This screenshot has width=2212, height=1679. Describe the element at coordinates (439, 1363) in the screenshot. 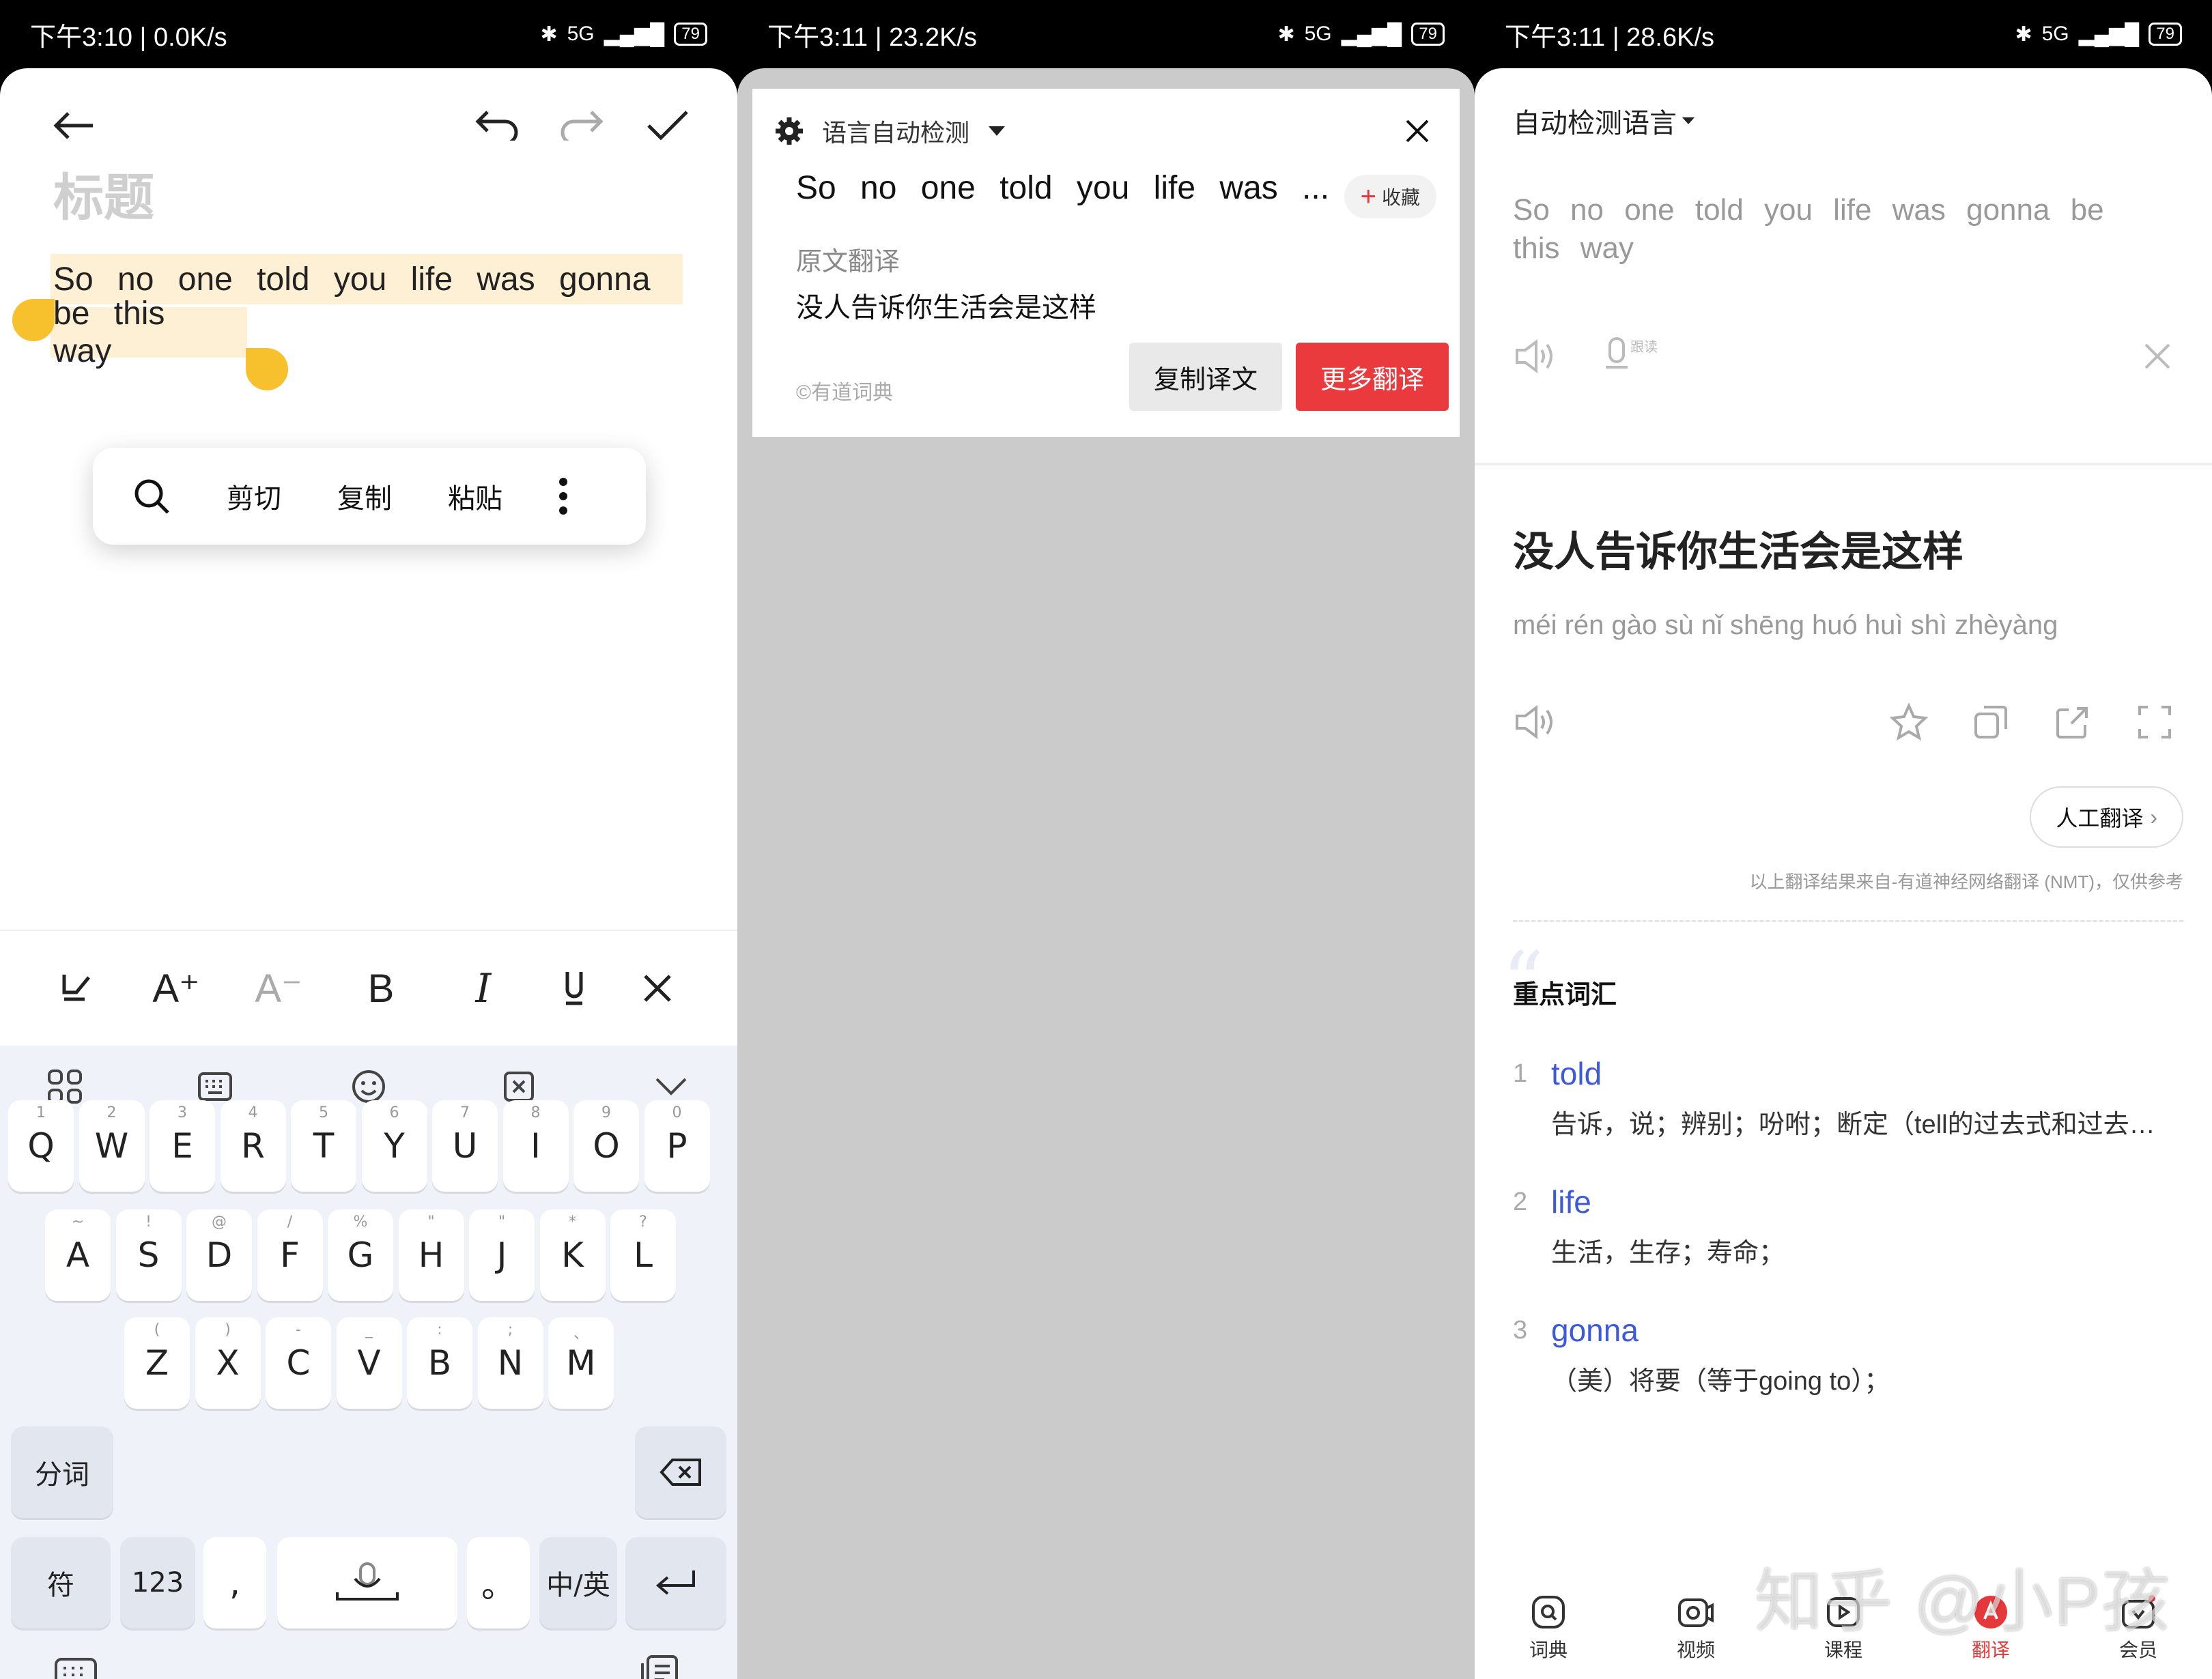

I see `key-b: :B` at that location.